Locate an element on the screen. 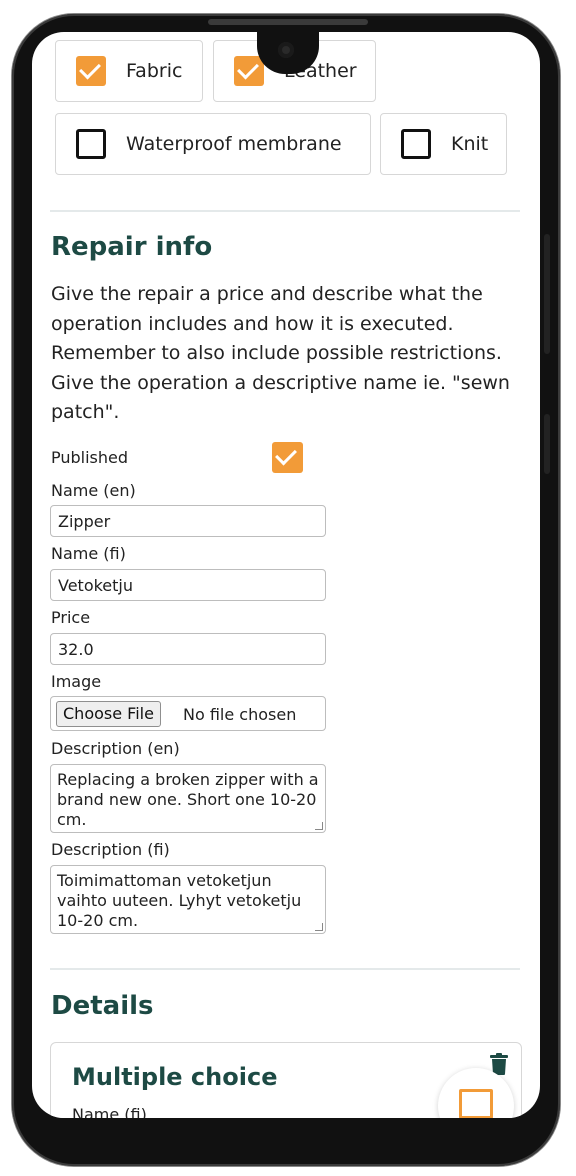  name-fi-input: Vetoketju is located at coordinates (188, 585).